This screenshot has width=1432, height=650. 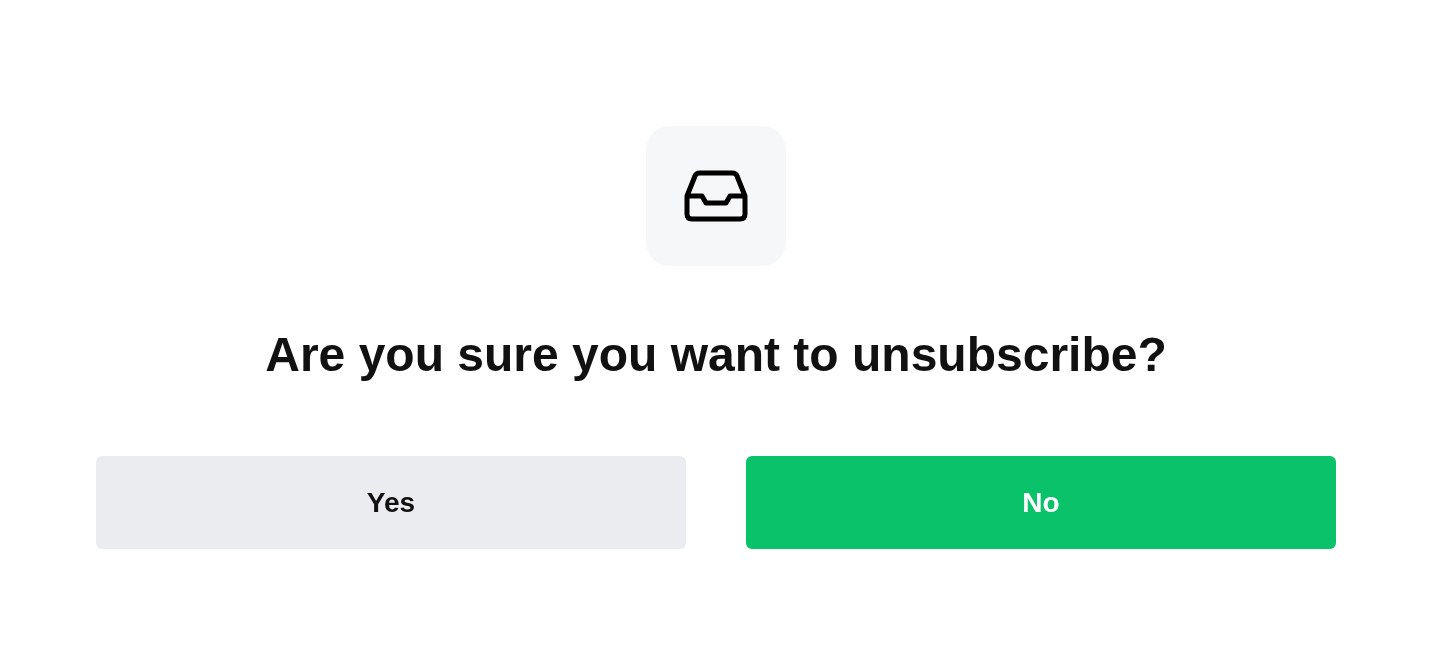 I want to click on heading: Are you sure you want to unsubscribe?, so click(x=716, y=355).